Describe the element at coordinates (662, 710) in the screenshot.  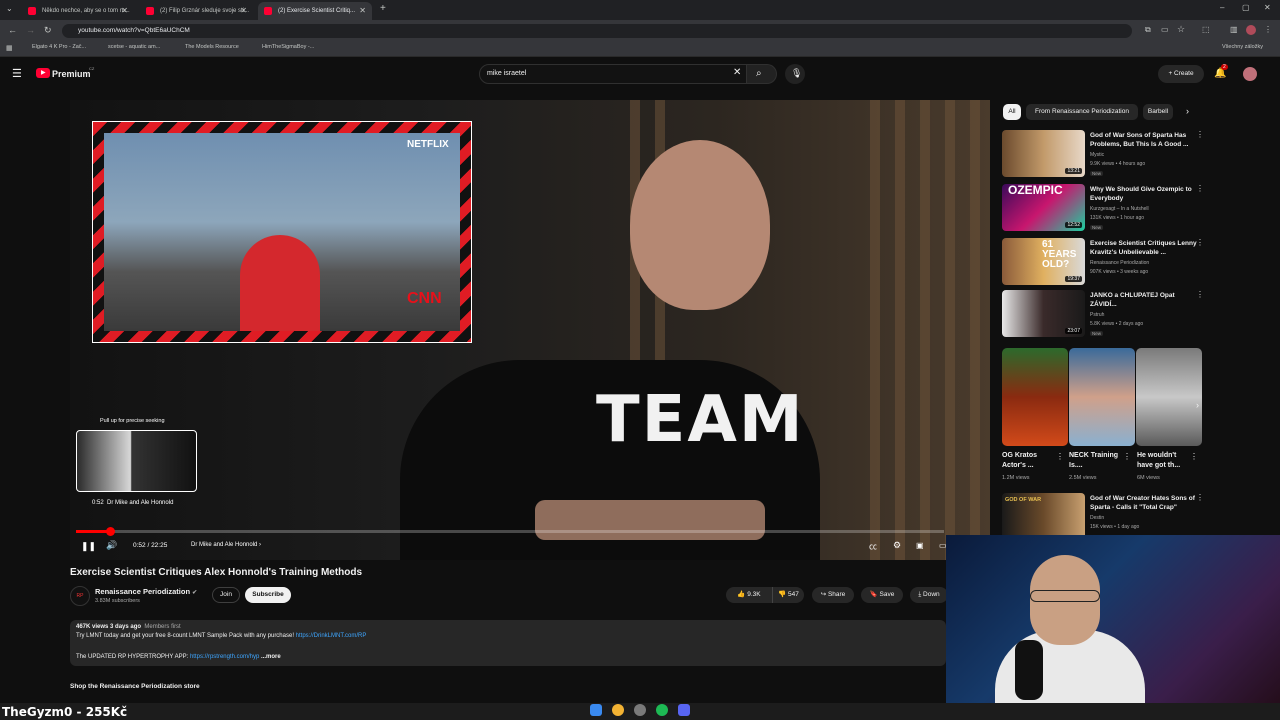
I see `spotify-icon` at that location.